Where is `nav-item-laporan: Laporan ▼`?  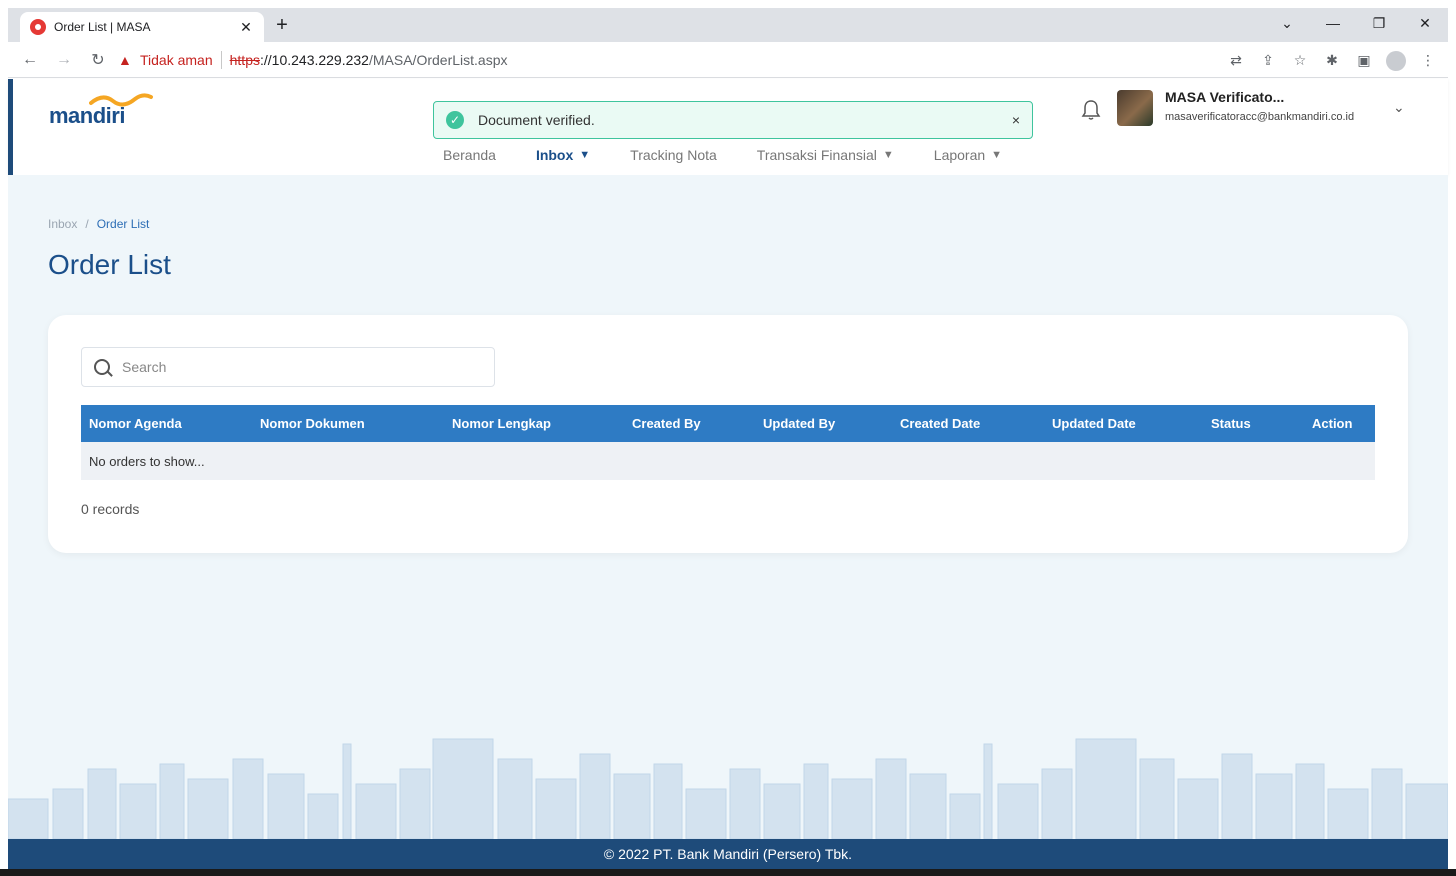
nav-item-laporan: Laporan ▼ is located at coordinates (968, 155).